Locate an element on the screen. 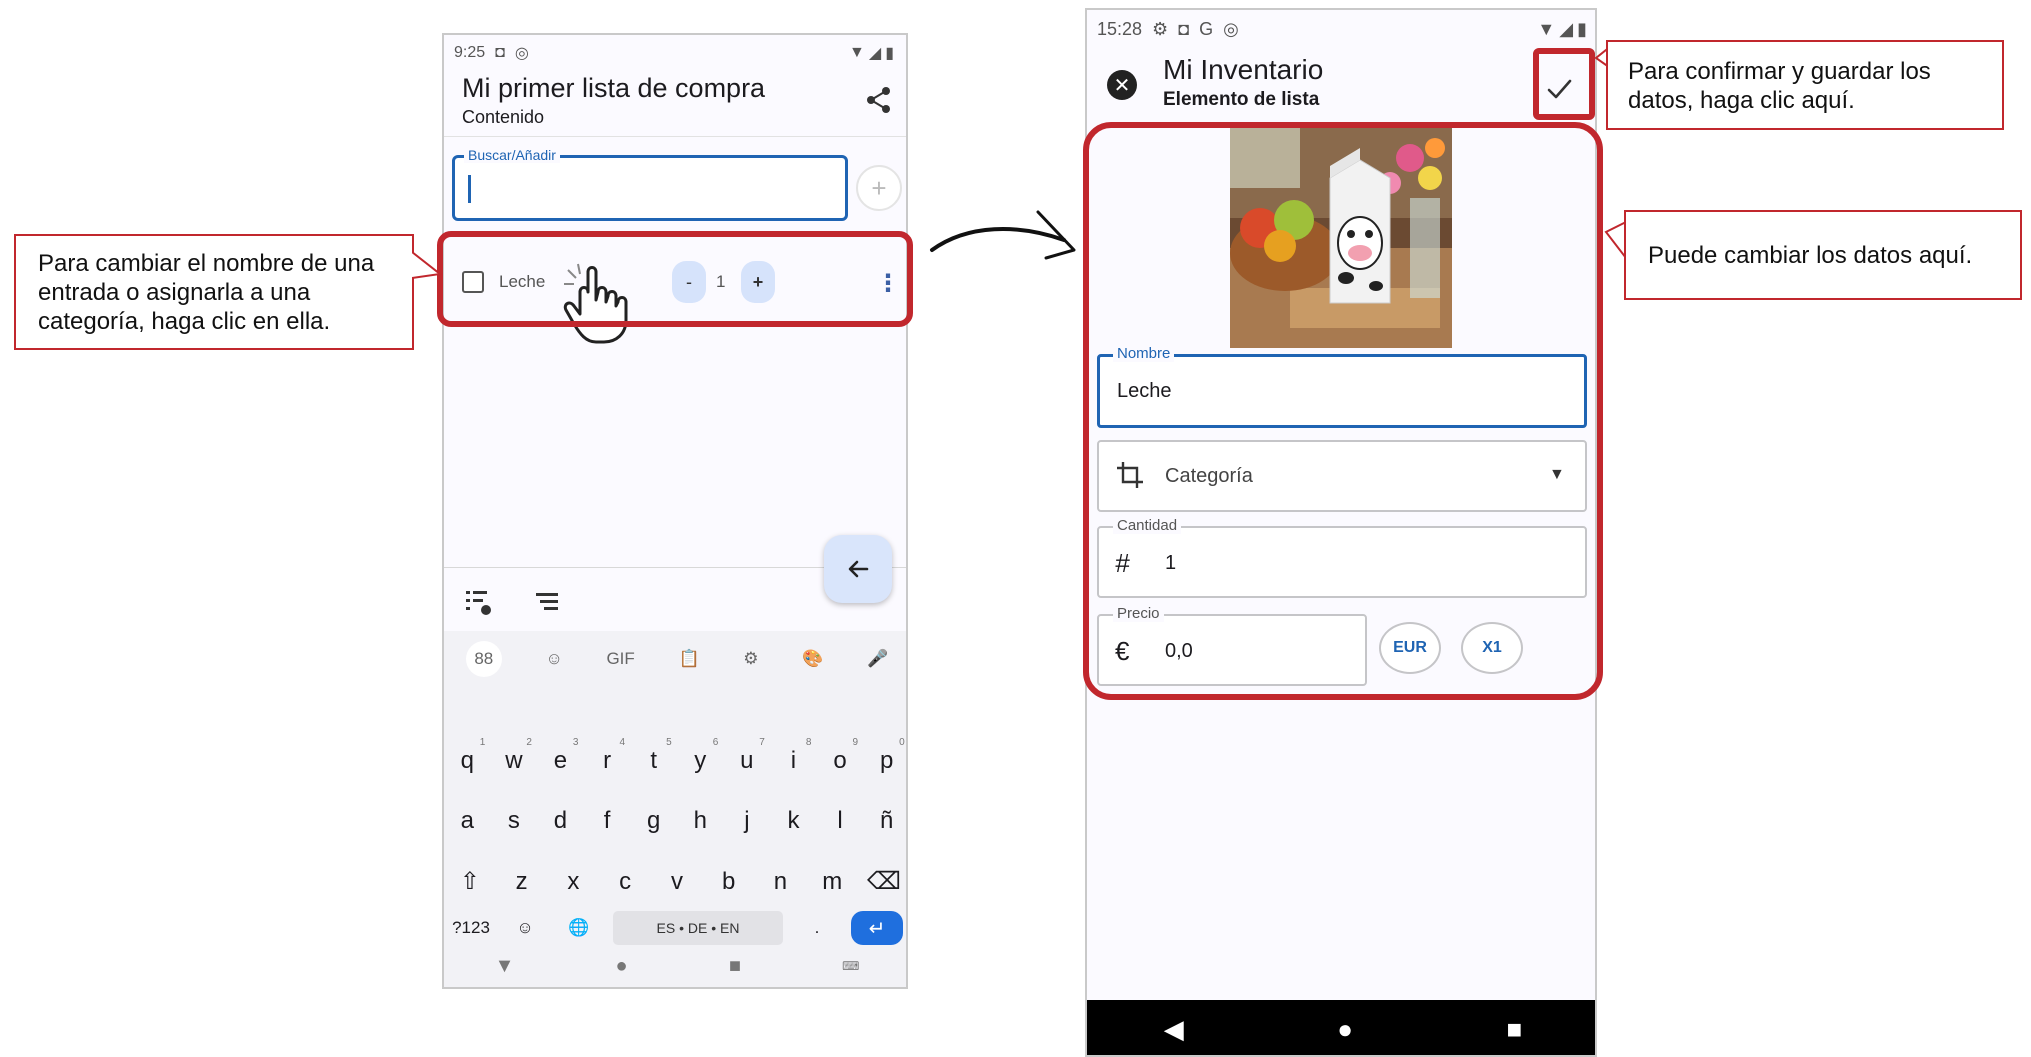 The width and height of the screenshot is (2031, 1057). keyboard-row-4: ?123 ☺ 🌐 ES • DE • EN . ↵ is located at coordinates (675, 928).